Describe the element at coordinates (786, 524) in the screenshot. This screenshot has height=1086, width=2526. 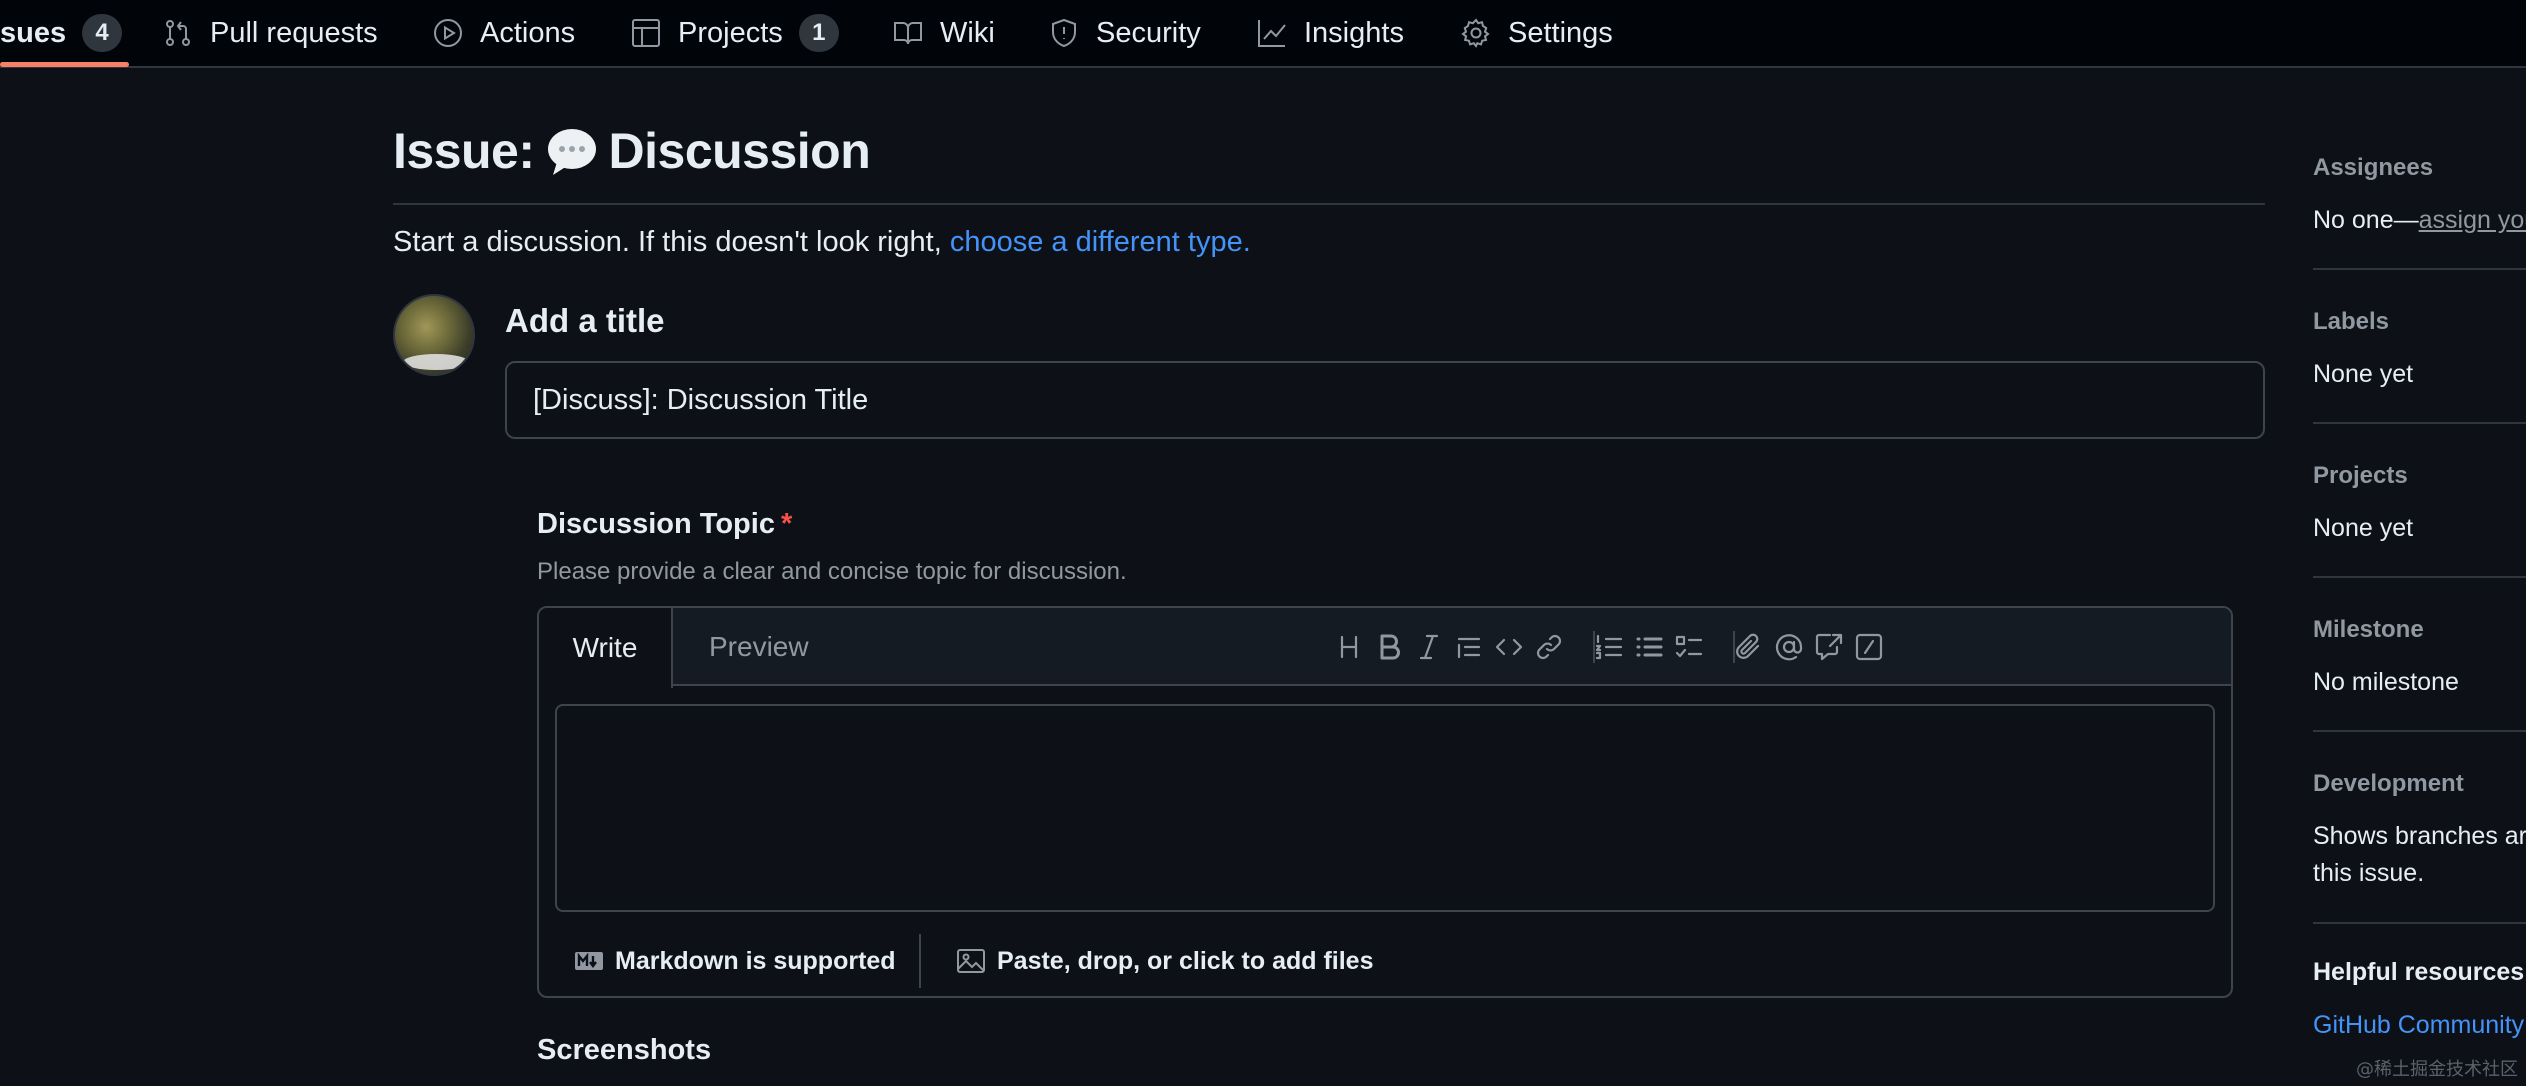
I see `required-marker: *` at that location.